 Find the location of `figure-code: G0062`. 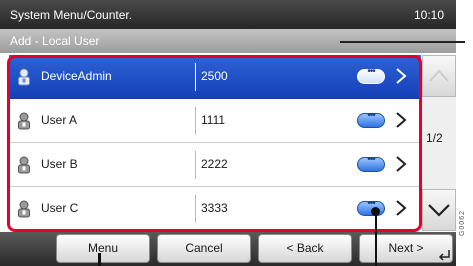

figure-code: G0062 is located at coordinates (462, 223).